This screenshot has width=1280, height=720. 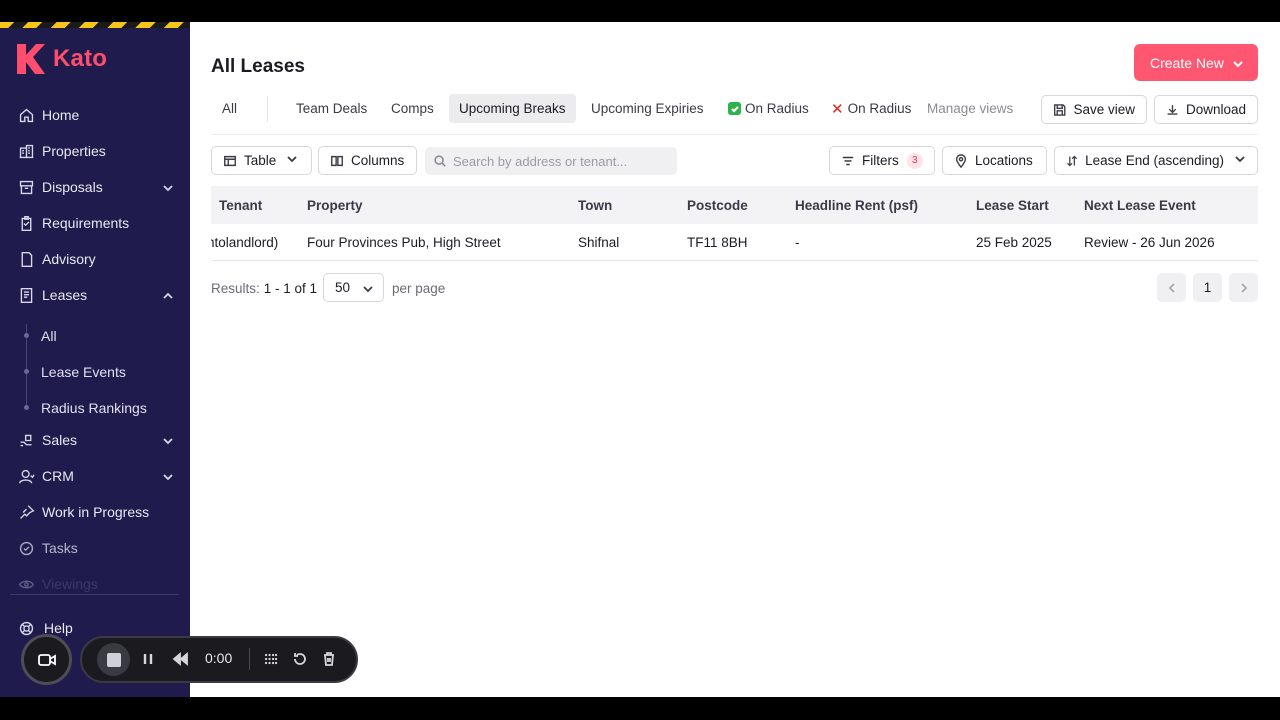 What do you see at coordinates (219, 658) in the screenshot?
I see `recording-timer: 0:00` at bounding box center [219, 658].